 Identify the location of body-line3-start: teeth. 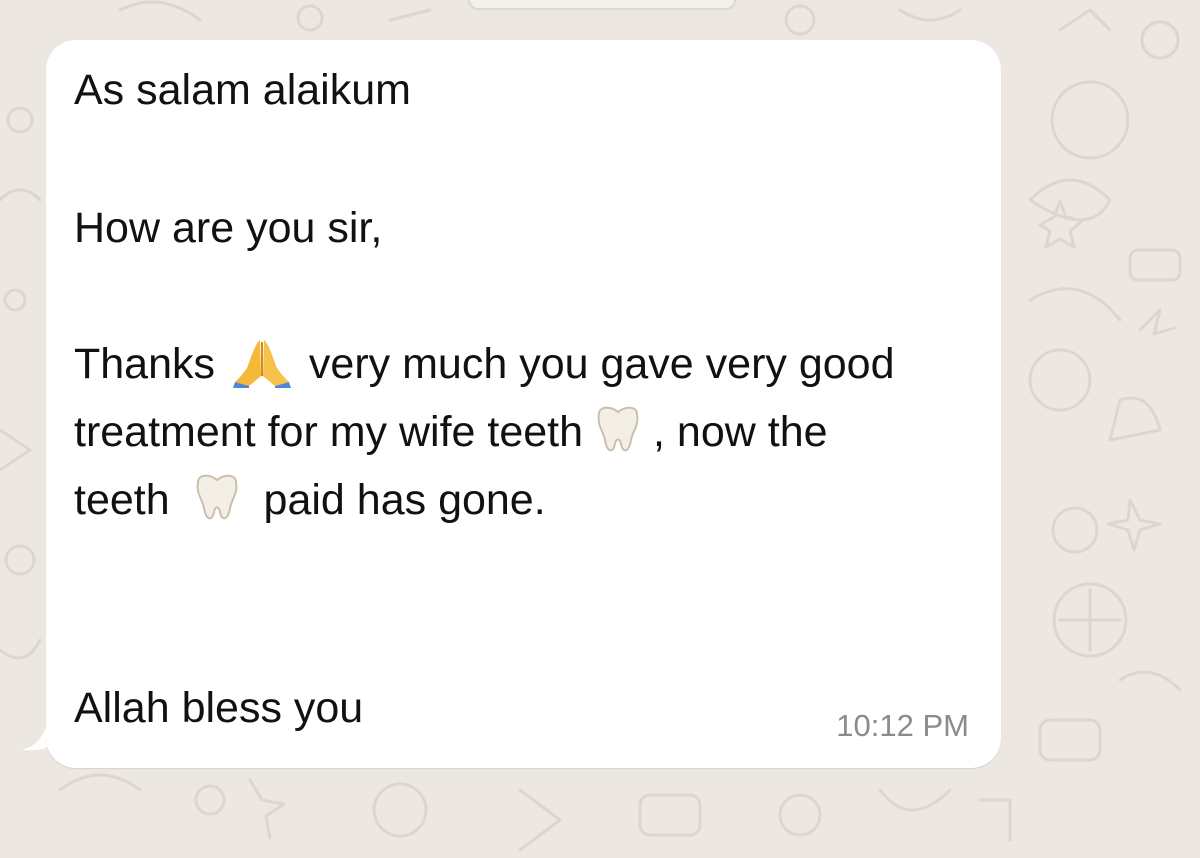
(122, 500).